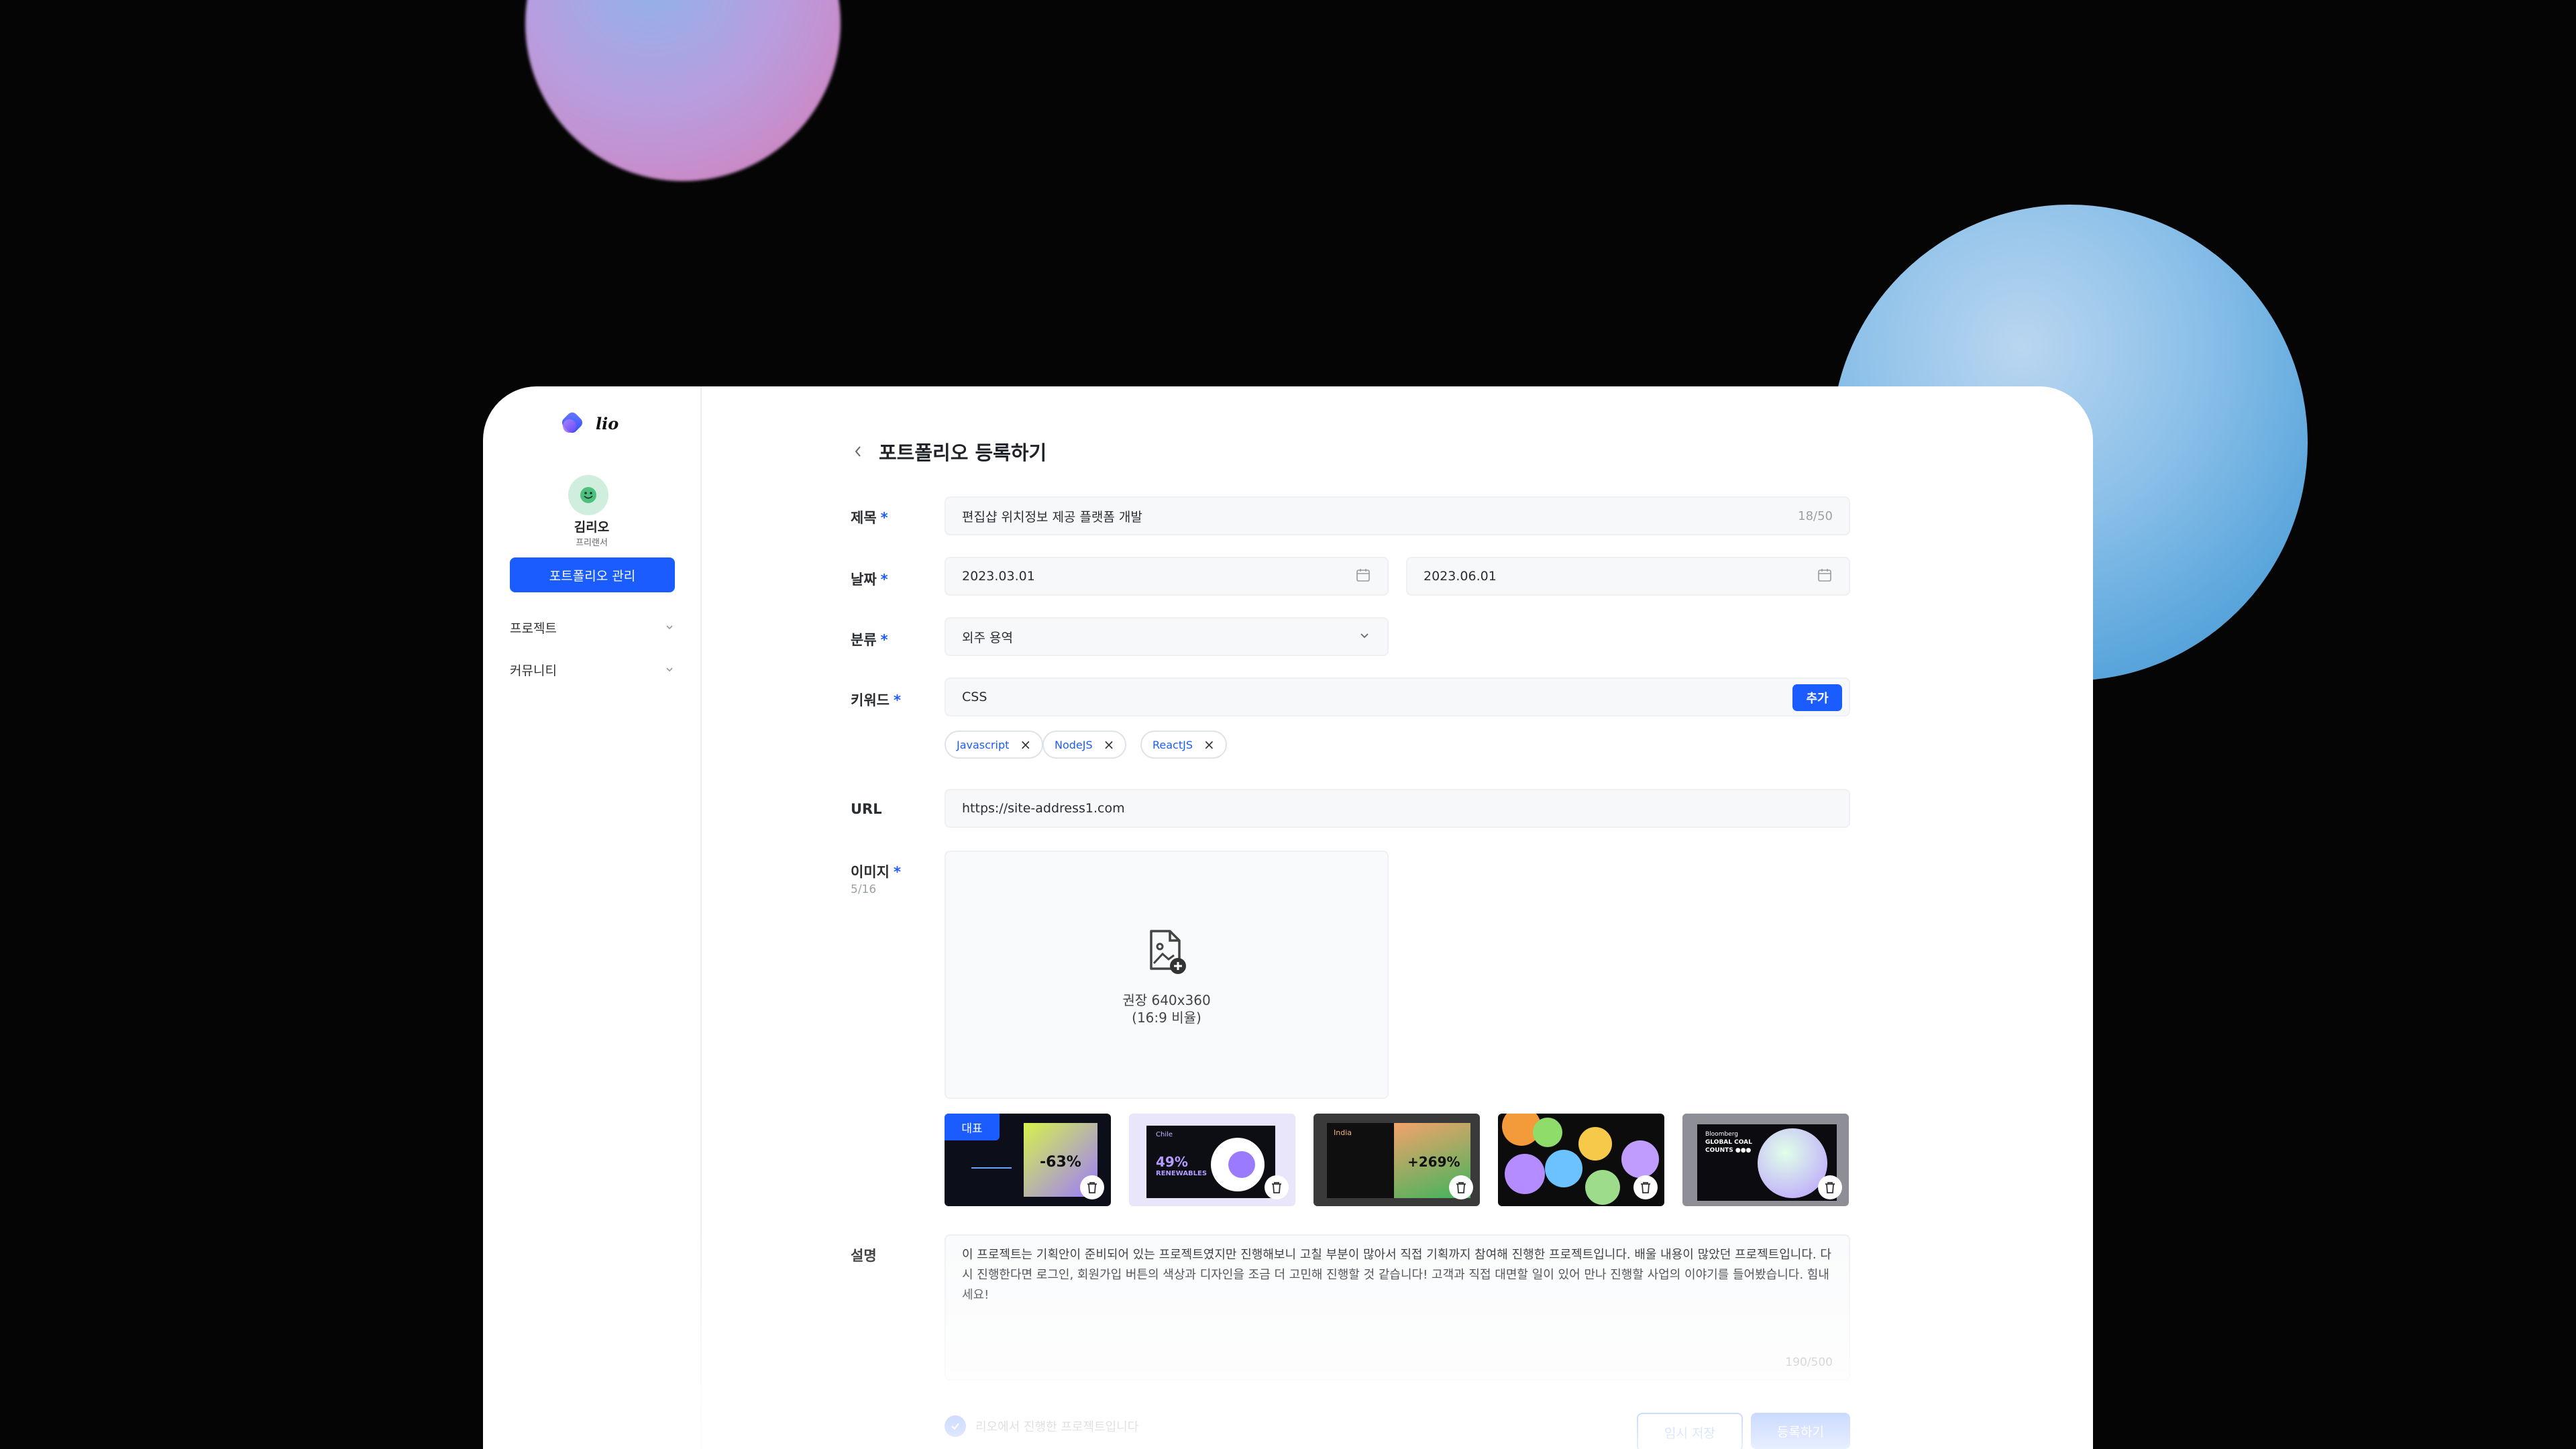 This screenshot has width=2576, height=1449. Describe the element at coordinates (876, 700) in the screenshot. I see `keyword-label: 키워드 *` at that location.